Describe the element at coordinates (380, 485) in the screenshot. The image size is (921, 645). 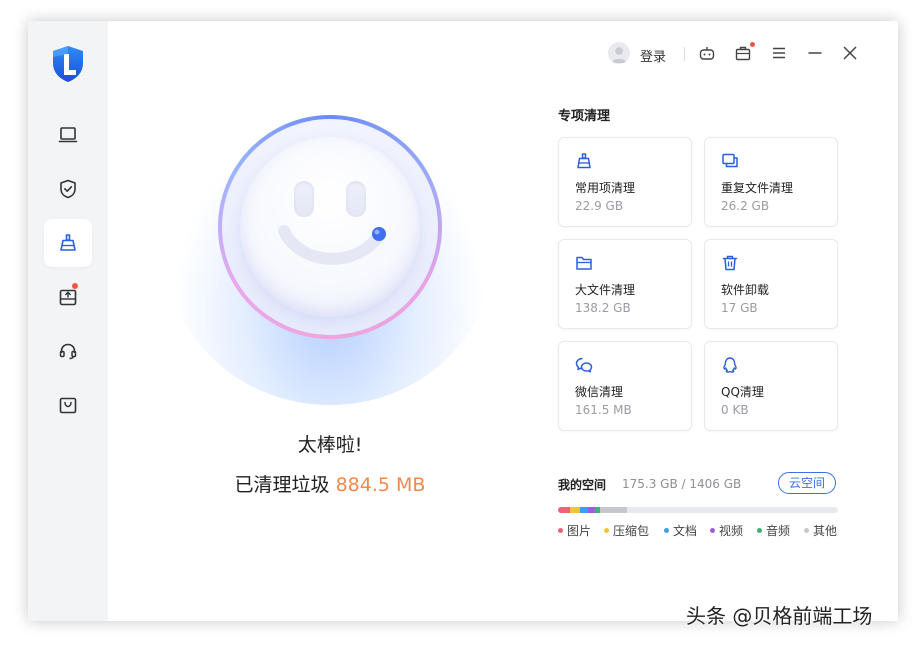
I see `cleaned-amount: 884.5 MB` at that location.